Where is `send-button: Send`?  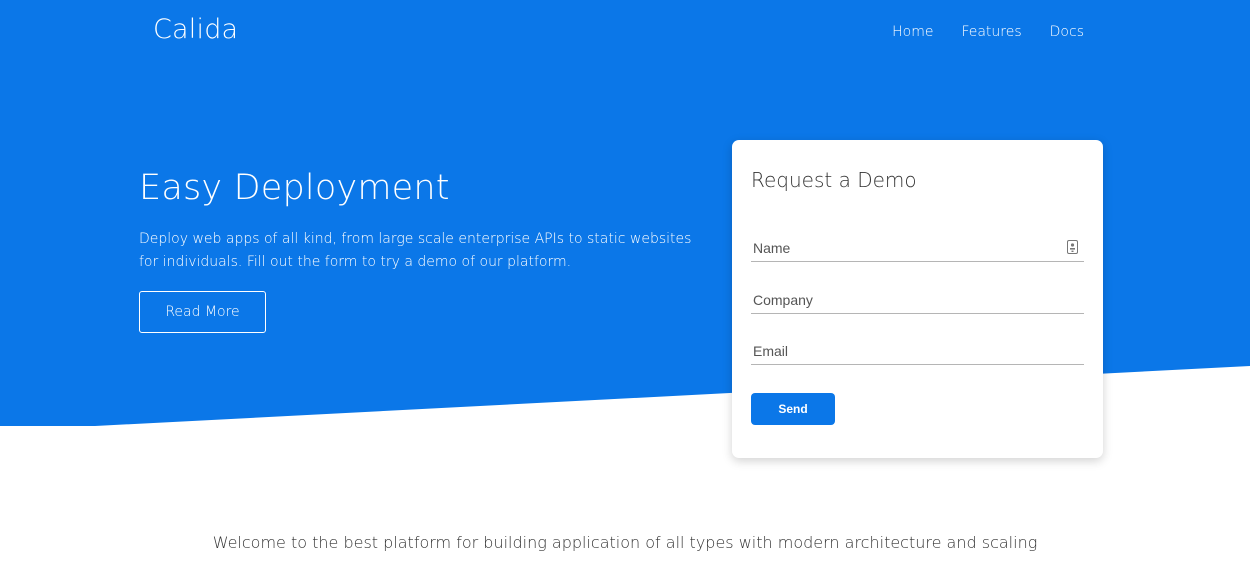
send-button: Send is located at coordinates (793, 409).